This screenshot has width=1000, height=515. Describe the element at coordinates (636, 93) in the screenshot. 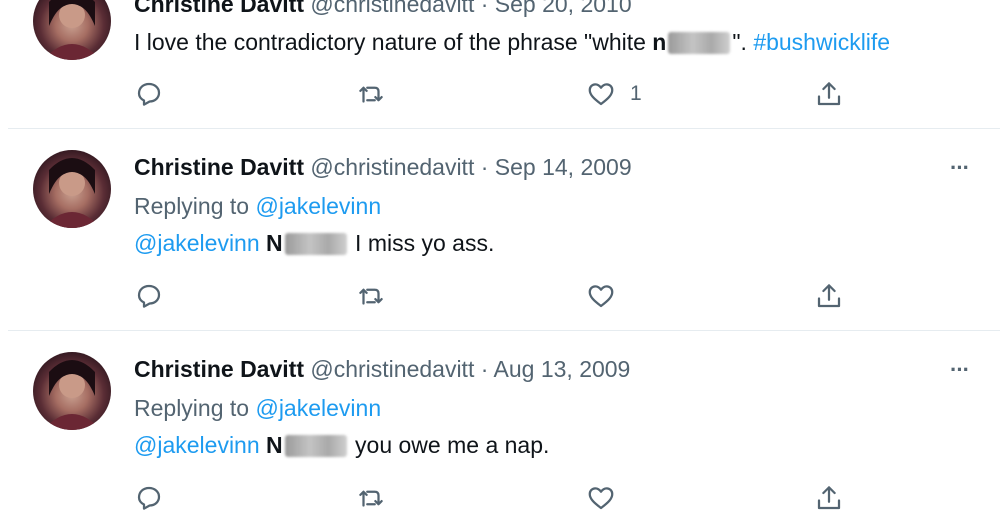

I see `like-count: 1` at that location.